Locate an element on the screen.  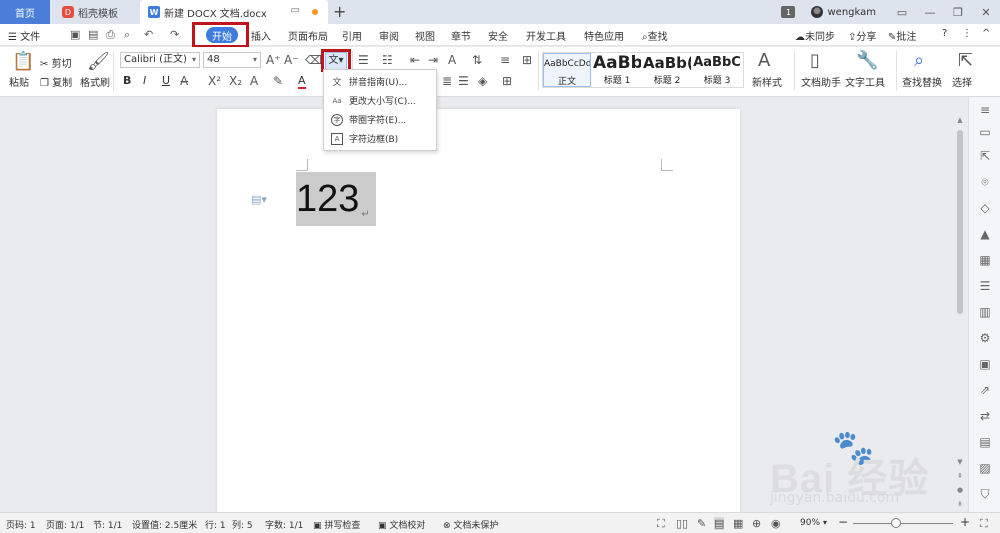
status-col: 列: 5 is located at coordinates (242, 524).